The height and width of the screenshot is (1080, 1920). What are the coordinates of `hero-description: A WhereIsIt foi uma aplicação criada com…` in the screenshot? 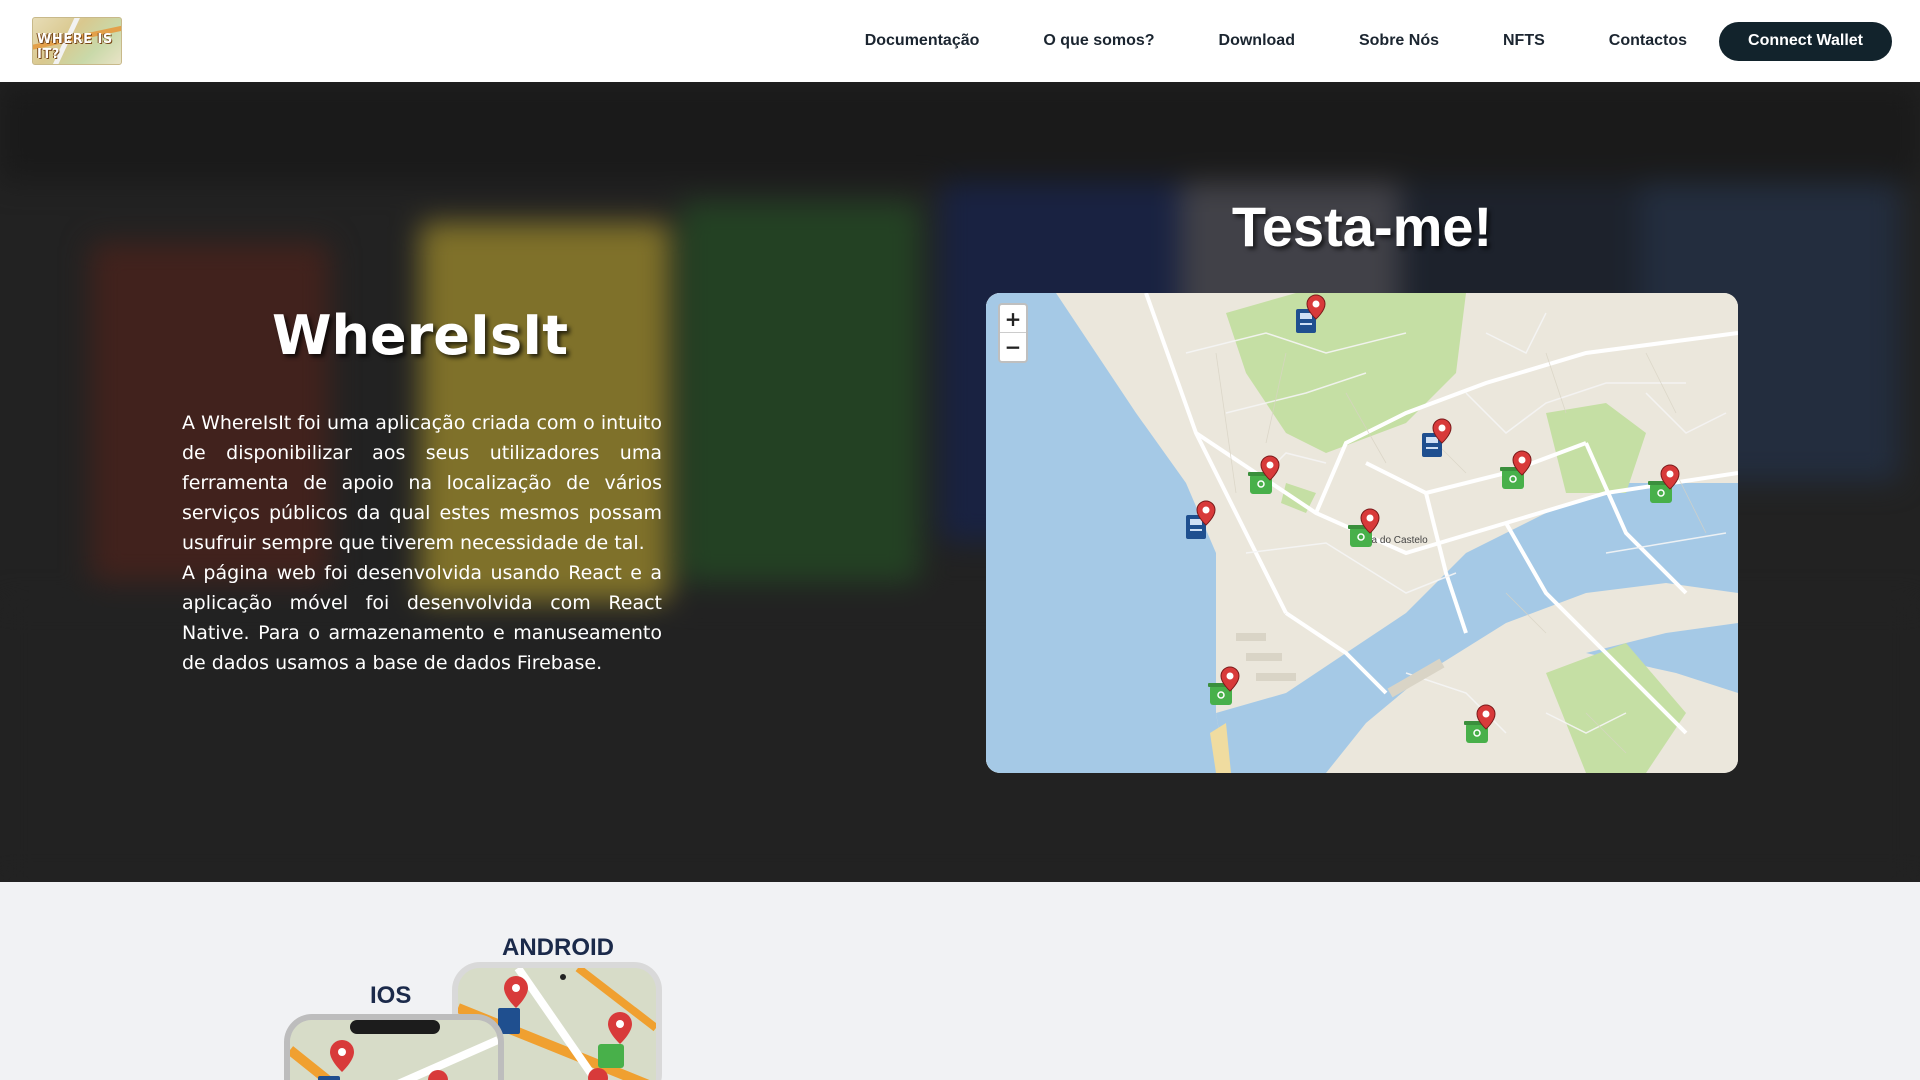 It's located at (422, 543).